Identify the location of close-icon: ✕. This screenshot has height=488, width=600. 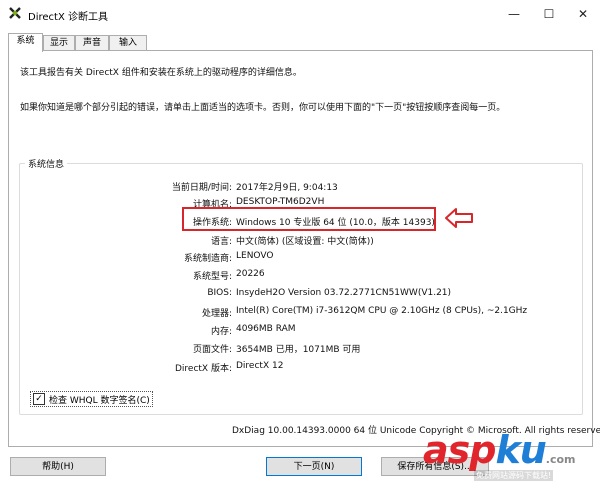
(583, 13).